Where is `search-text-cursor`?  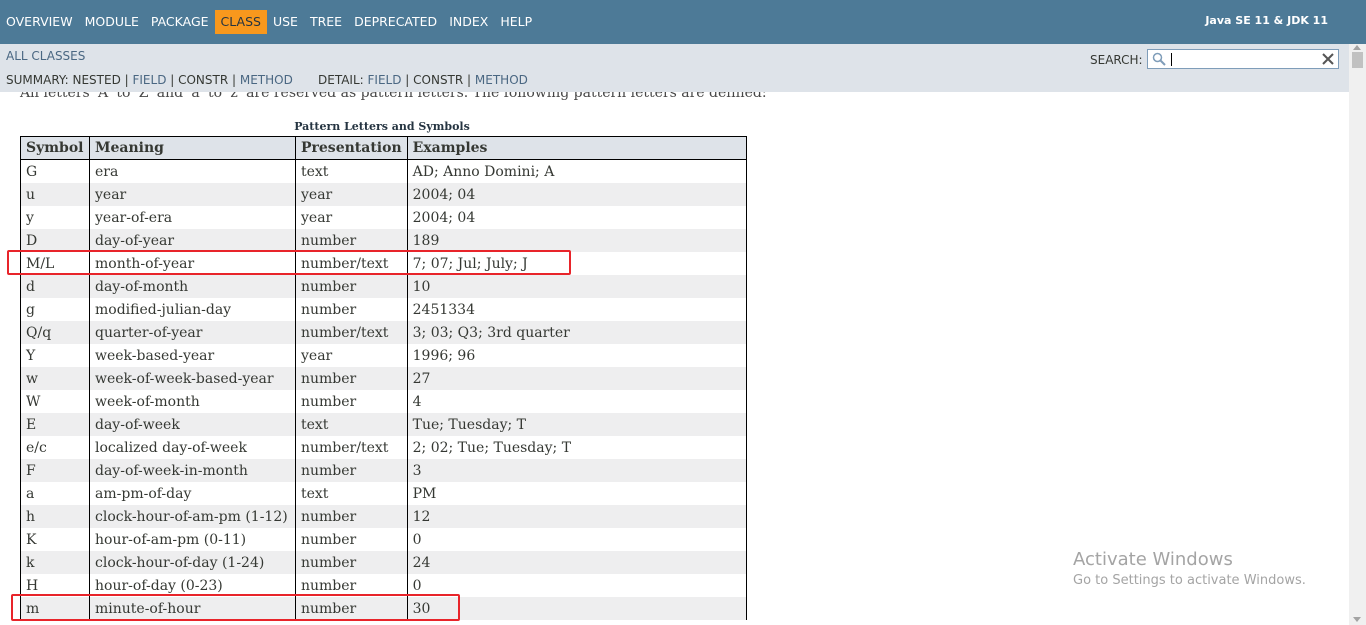
search-text-cursor is located at coordinates (1171, 59).